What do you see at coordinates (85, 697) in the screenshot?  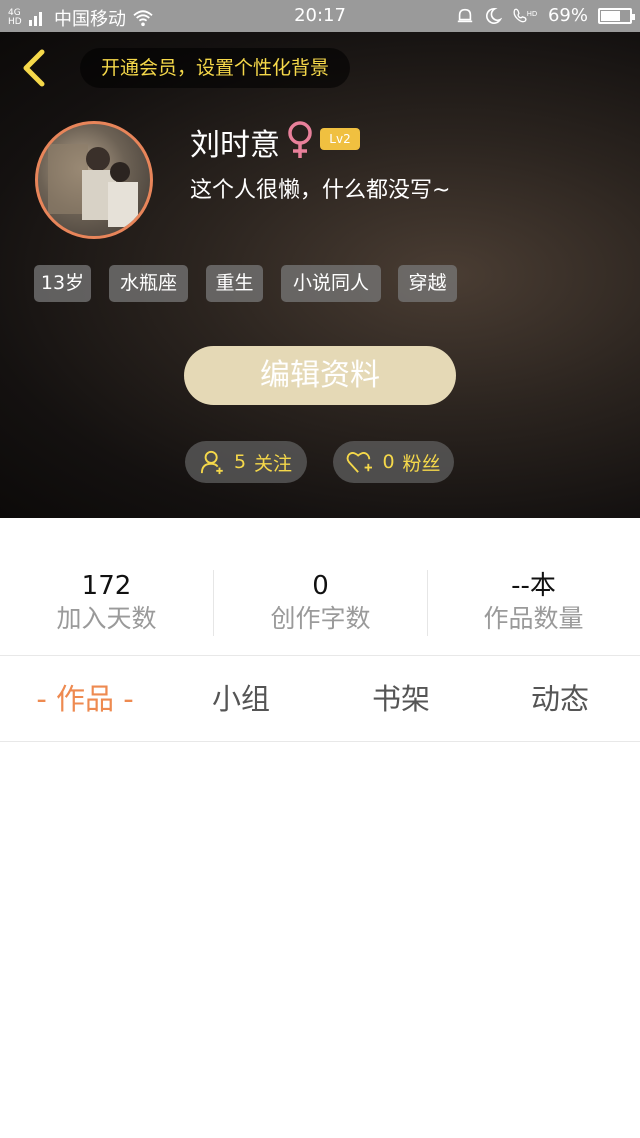 I see `tab-works: - 作品 -` at bounding box center [85, 697].